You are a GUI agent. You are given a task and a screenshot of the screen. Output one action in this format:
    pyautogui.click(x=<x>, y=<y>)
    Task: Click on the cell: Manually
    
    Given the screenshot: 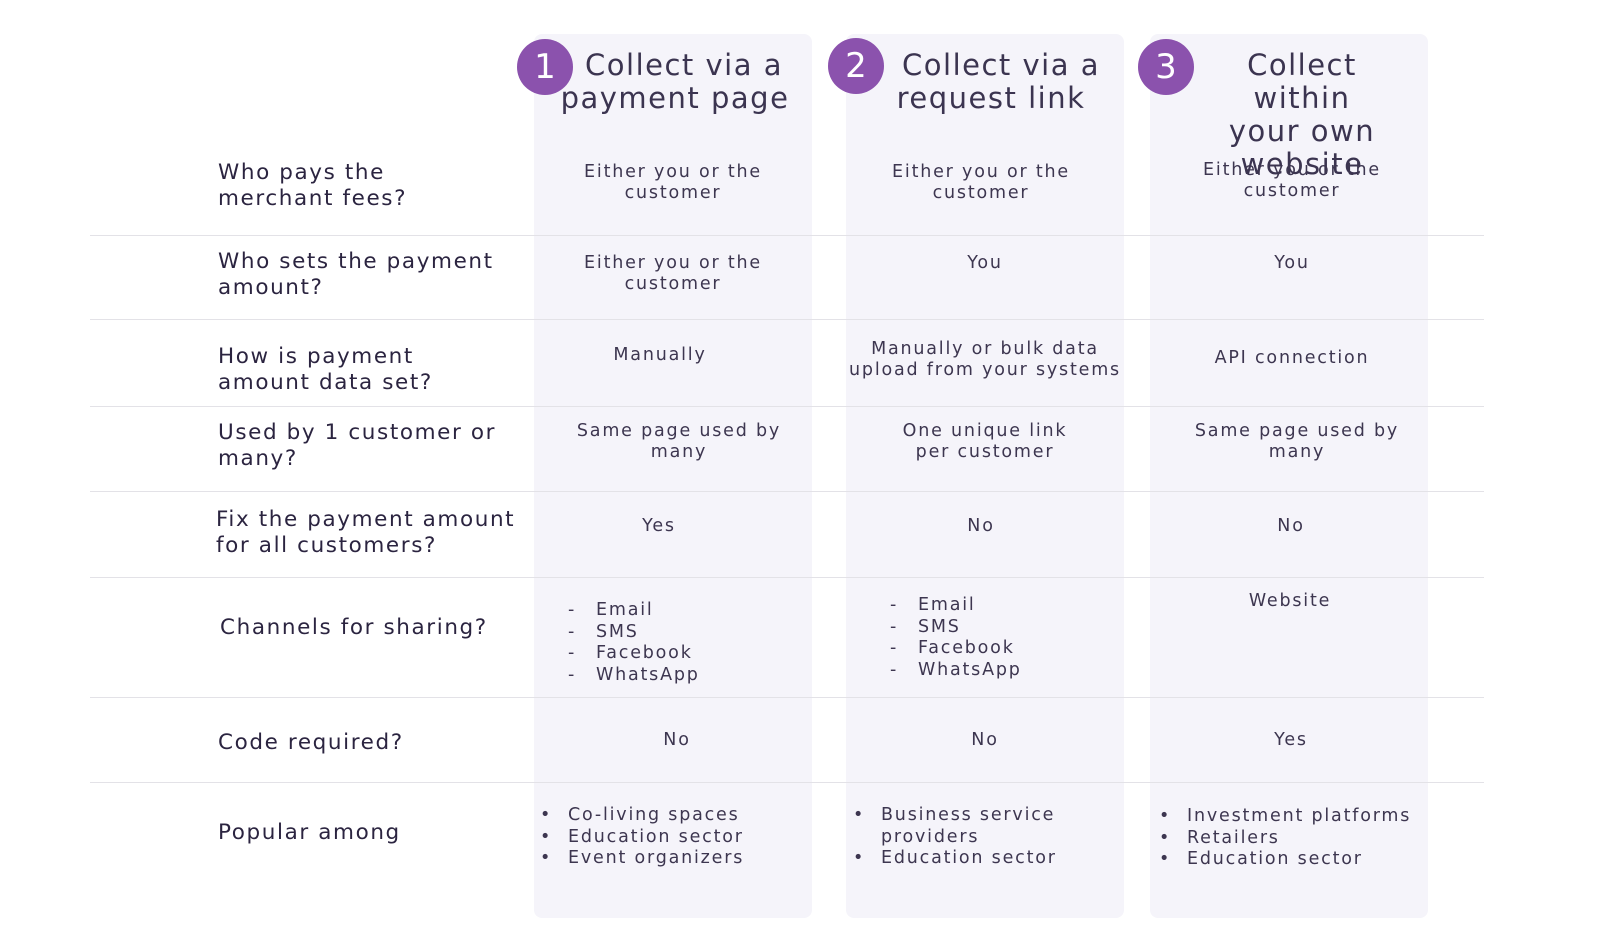 What is the action you would take?
    pyautogui.click(x=660, y=355)
    